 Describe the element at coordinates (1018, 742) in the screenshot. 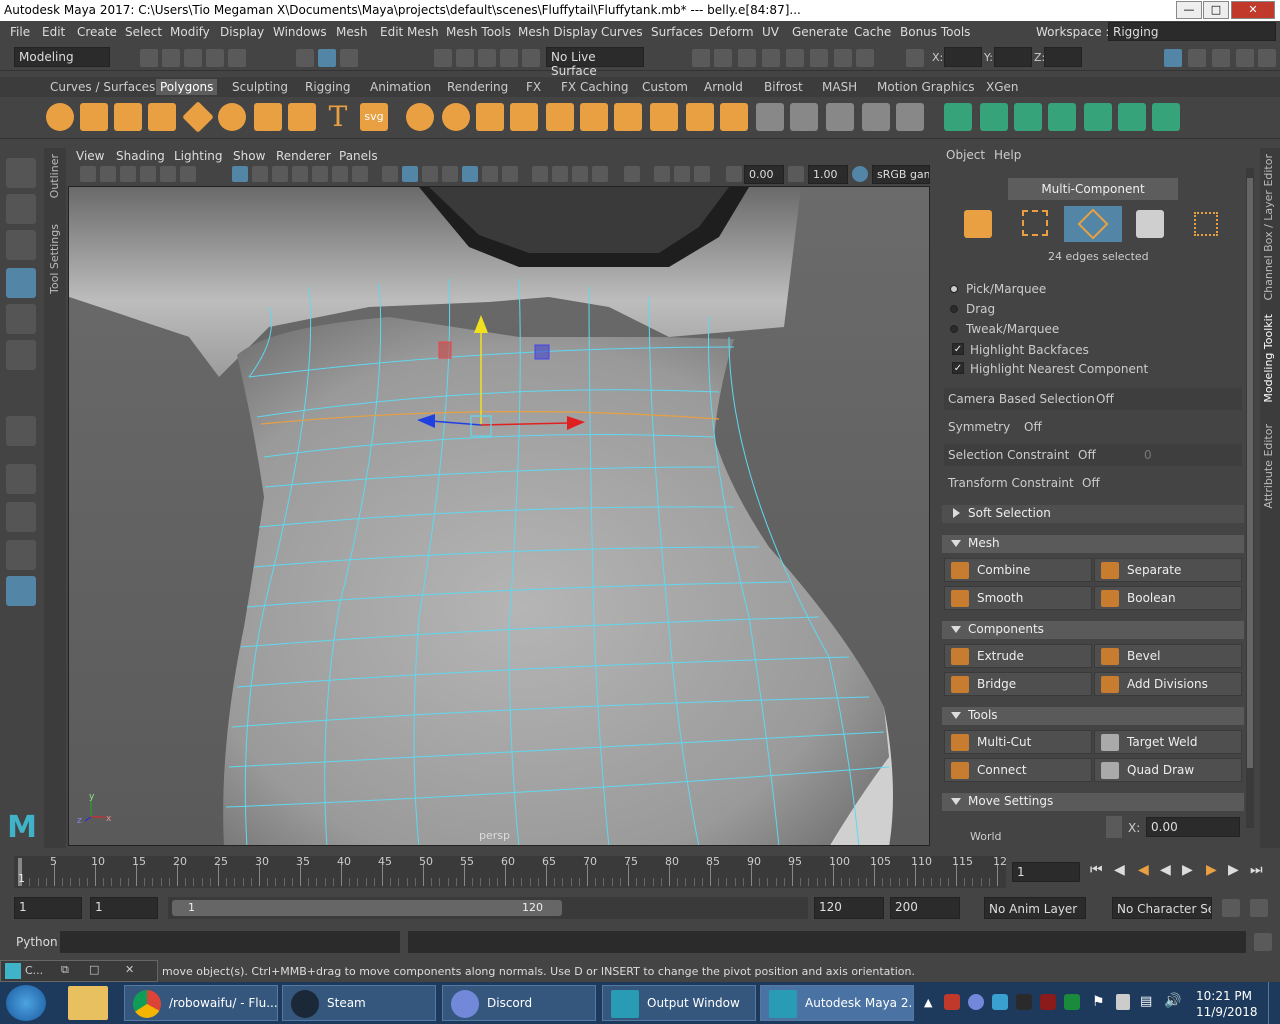

I see `multi-cut-button: Multi-Cut` at that location.